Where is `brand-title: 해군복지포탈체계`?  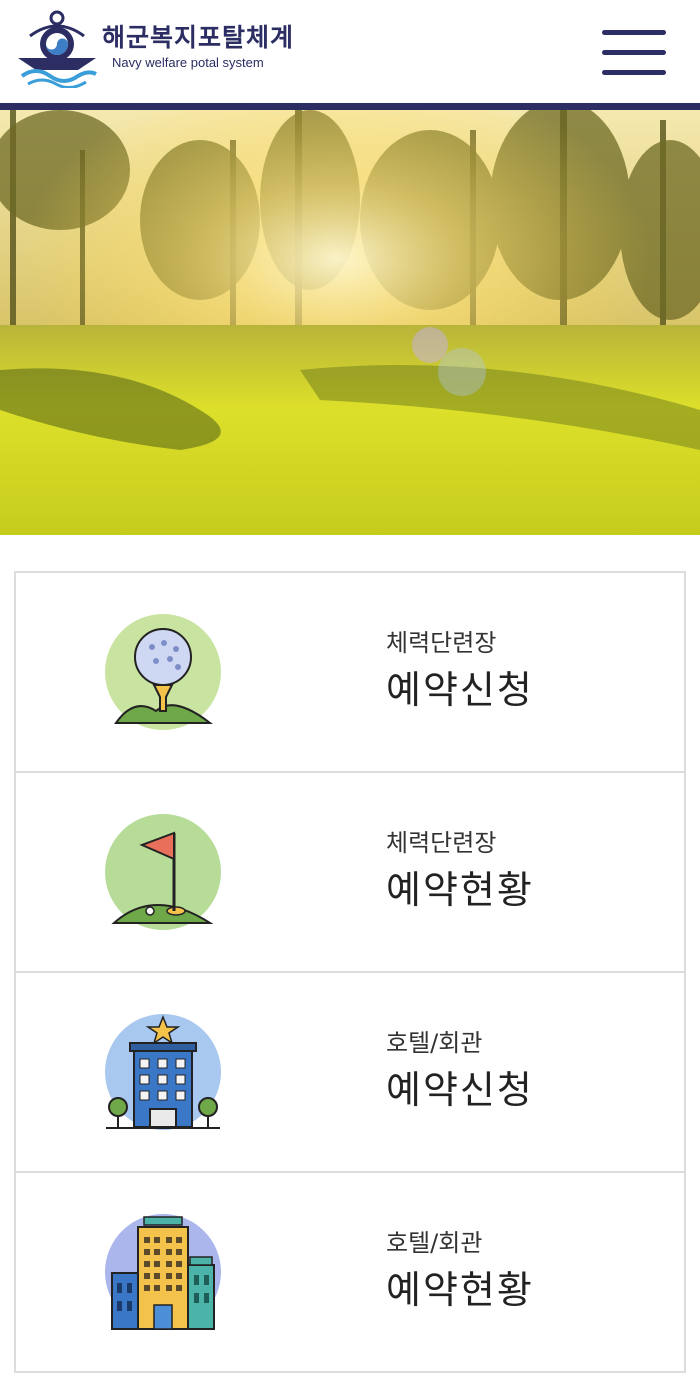
brand-title: 해군복지포탈체계 is located at coordinates (198, 37).